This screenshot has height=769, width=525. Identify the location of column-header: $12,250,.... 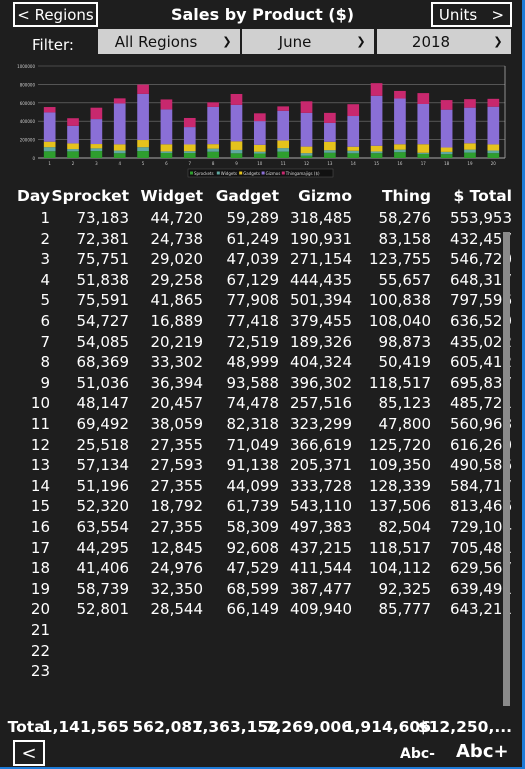
(465, 727).